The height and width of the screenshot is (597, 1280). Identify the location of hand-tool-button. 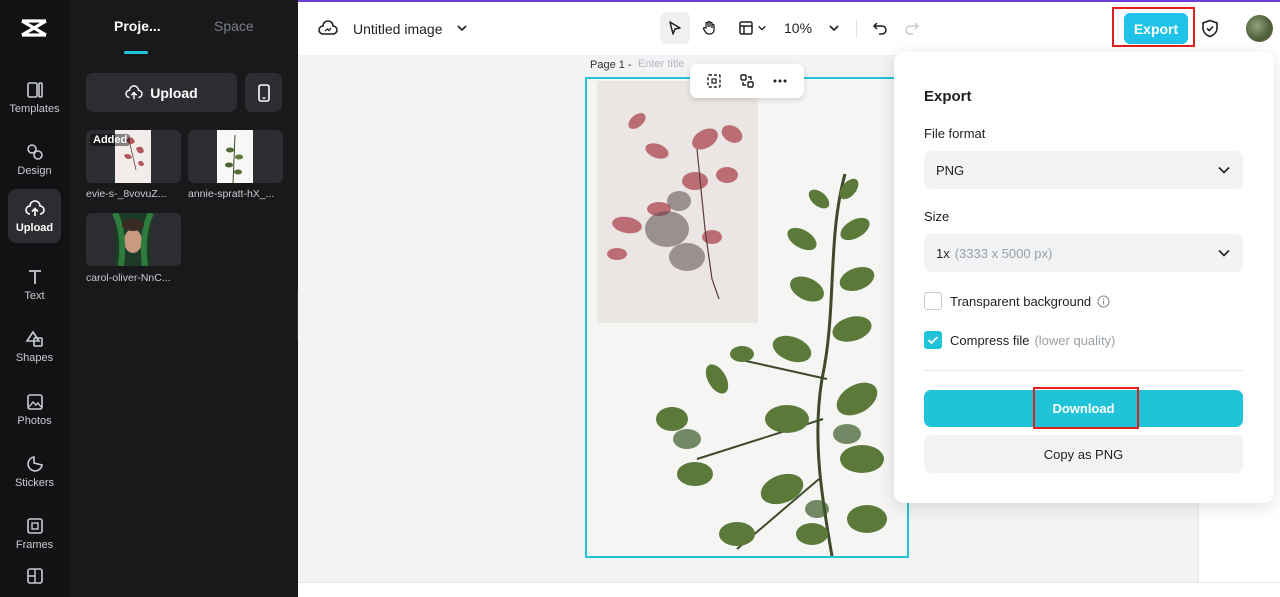
(709, 28).